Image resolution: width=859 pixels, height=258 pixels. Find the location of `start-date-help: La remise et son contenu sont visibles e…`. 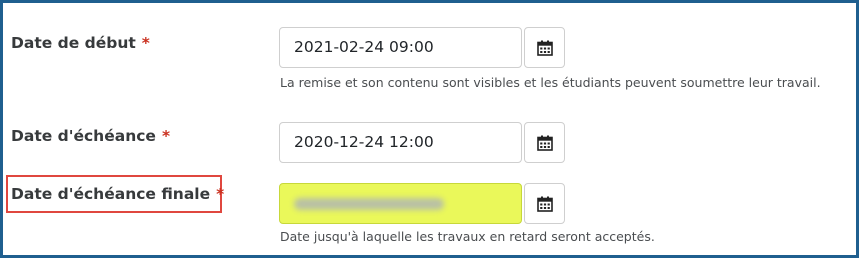

start-date-help: La remise et son contenu sont visibles e… is located at coordinates (550, 82).